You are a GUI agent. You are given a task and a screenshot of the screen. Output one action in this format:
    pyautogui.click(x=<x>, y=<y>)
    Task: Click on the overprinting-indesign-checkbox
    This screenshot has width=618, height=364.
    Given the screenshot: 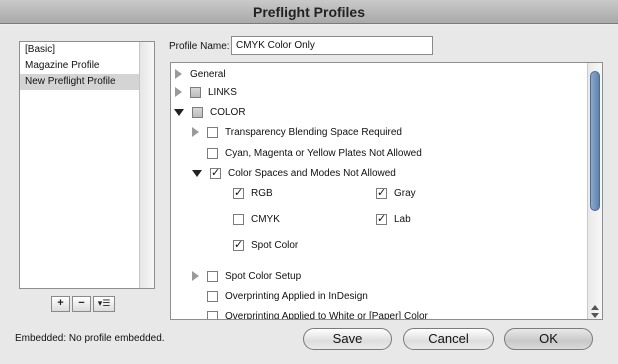 What is the action you would take?
    pyautogui.click(x=212, y=296)
    